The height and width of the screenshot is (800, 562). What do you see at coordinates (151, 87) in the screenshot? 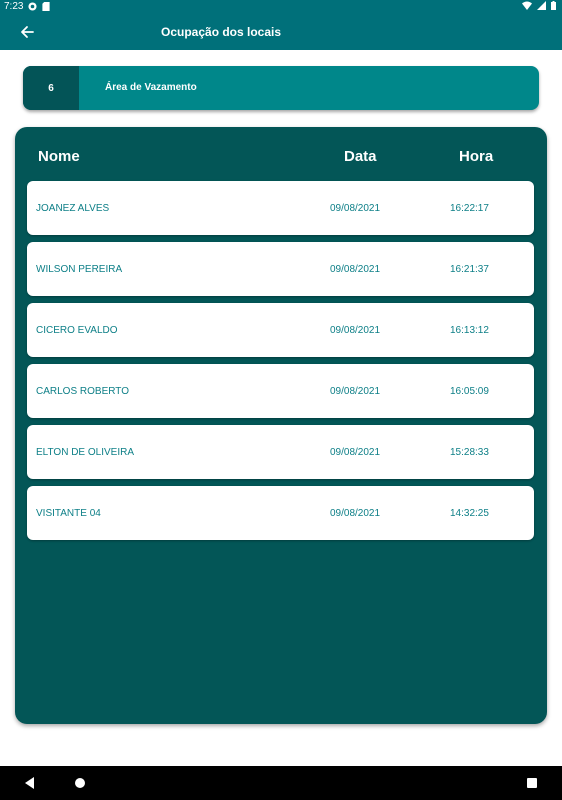
I see `location-name: Área de Vazamento` at bounding box center [151, 87].